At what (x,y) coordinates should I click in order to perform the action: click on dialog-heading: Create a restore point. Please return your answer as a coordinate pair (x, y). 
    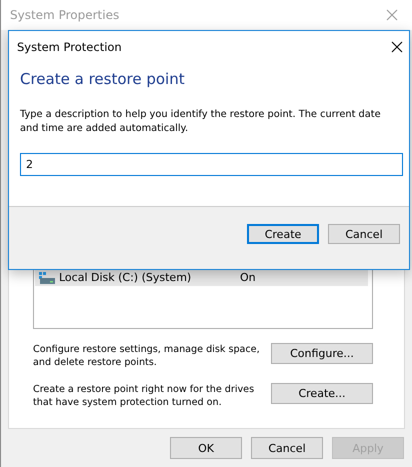
    Looking at the image, I should click on (103, 79).